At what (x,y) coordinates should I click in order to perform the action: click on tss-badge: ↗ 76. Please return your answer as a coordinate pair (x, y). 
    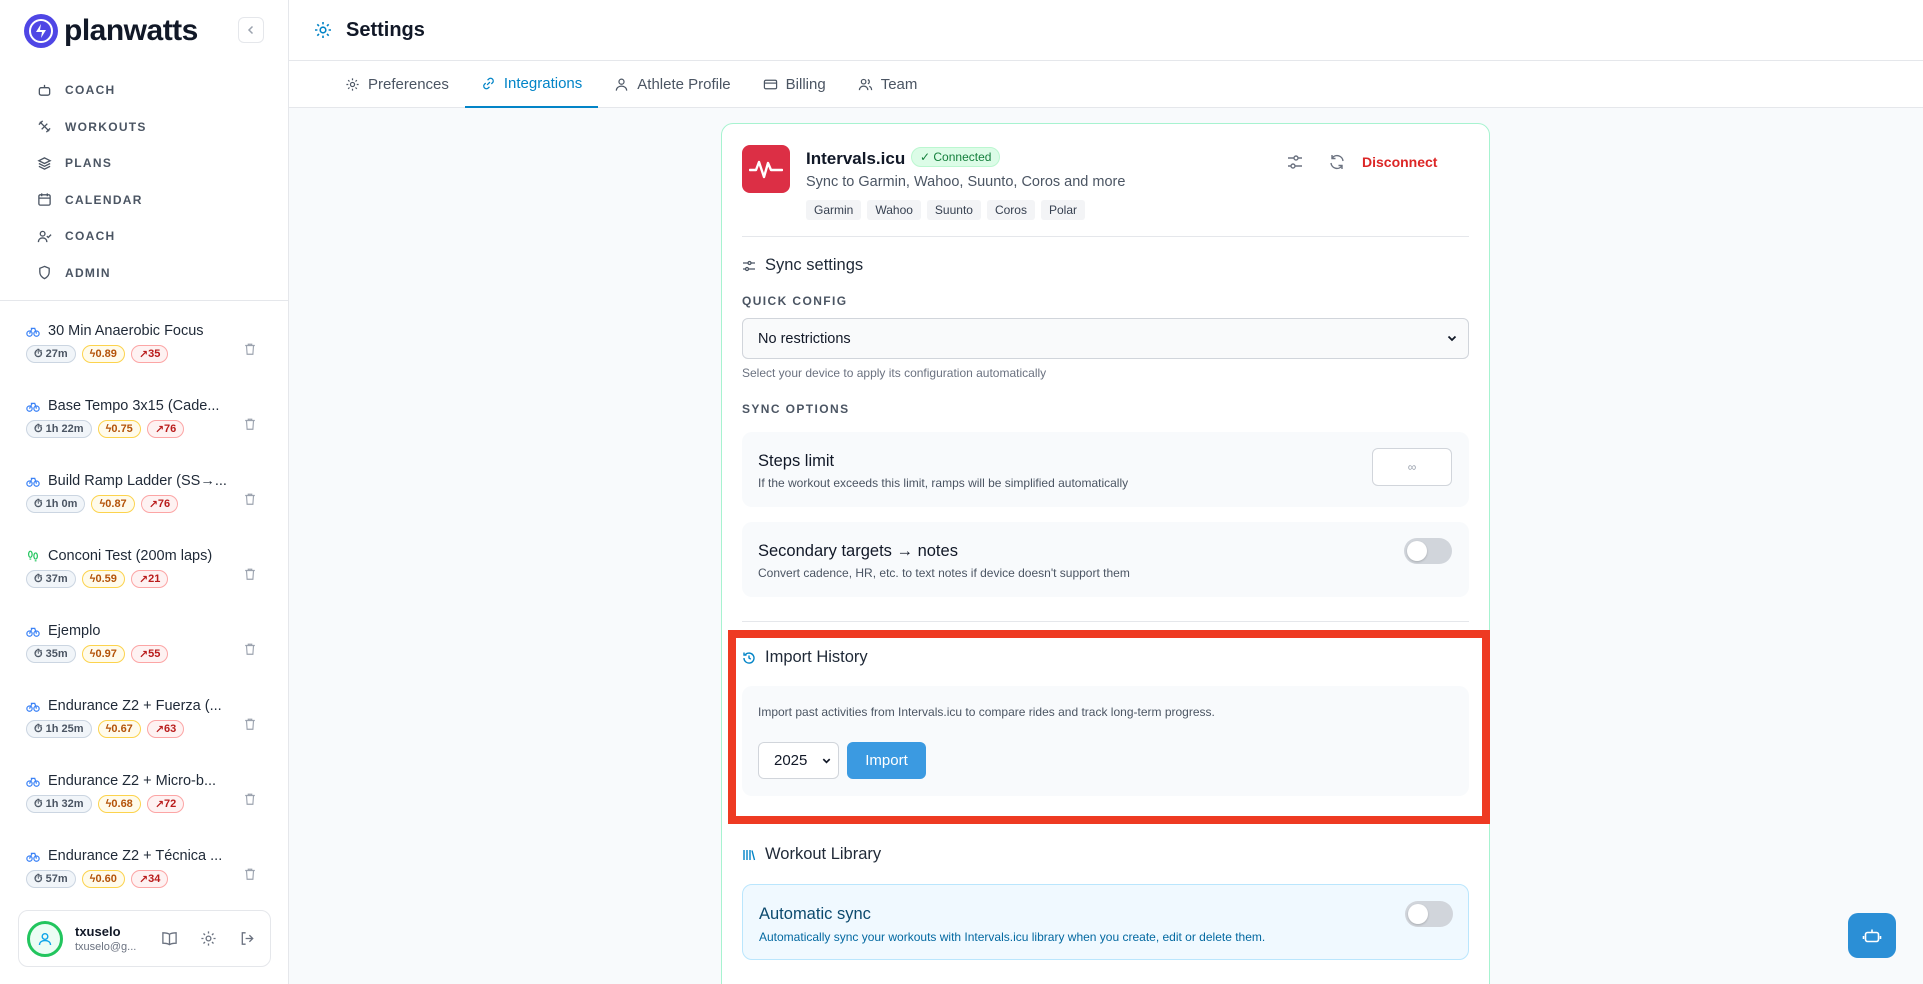
    Looking at the image, I should click on (159, 504).